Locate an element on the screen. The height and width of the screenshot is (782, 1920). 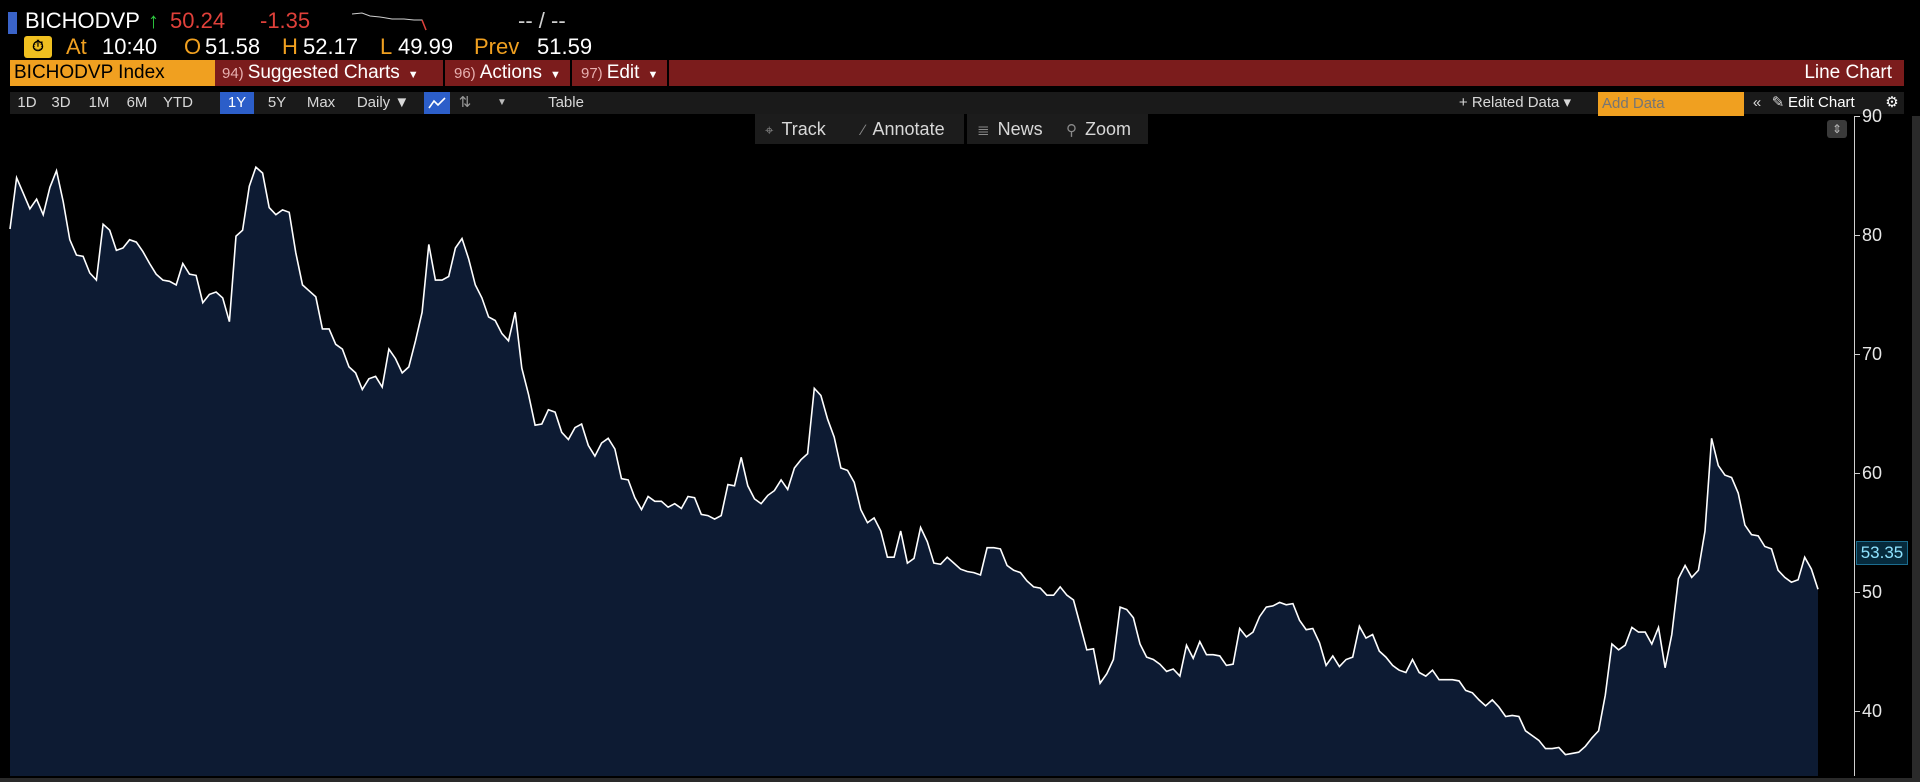
y-tick-label: 80 is located at coordinates (1872, 234).